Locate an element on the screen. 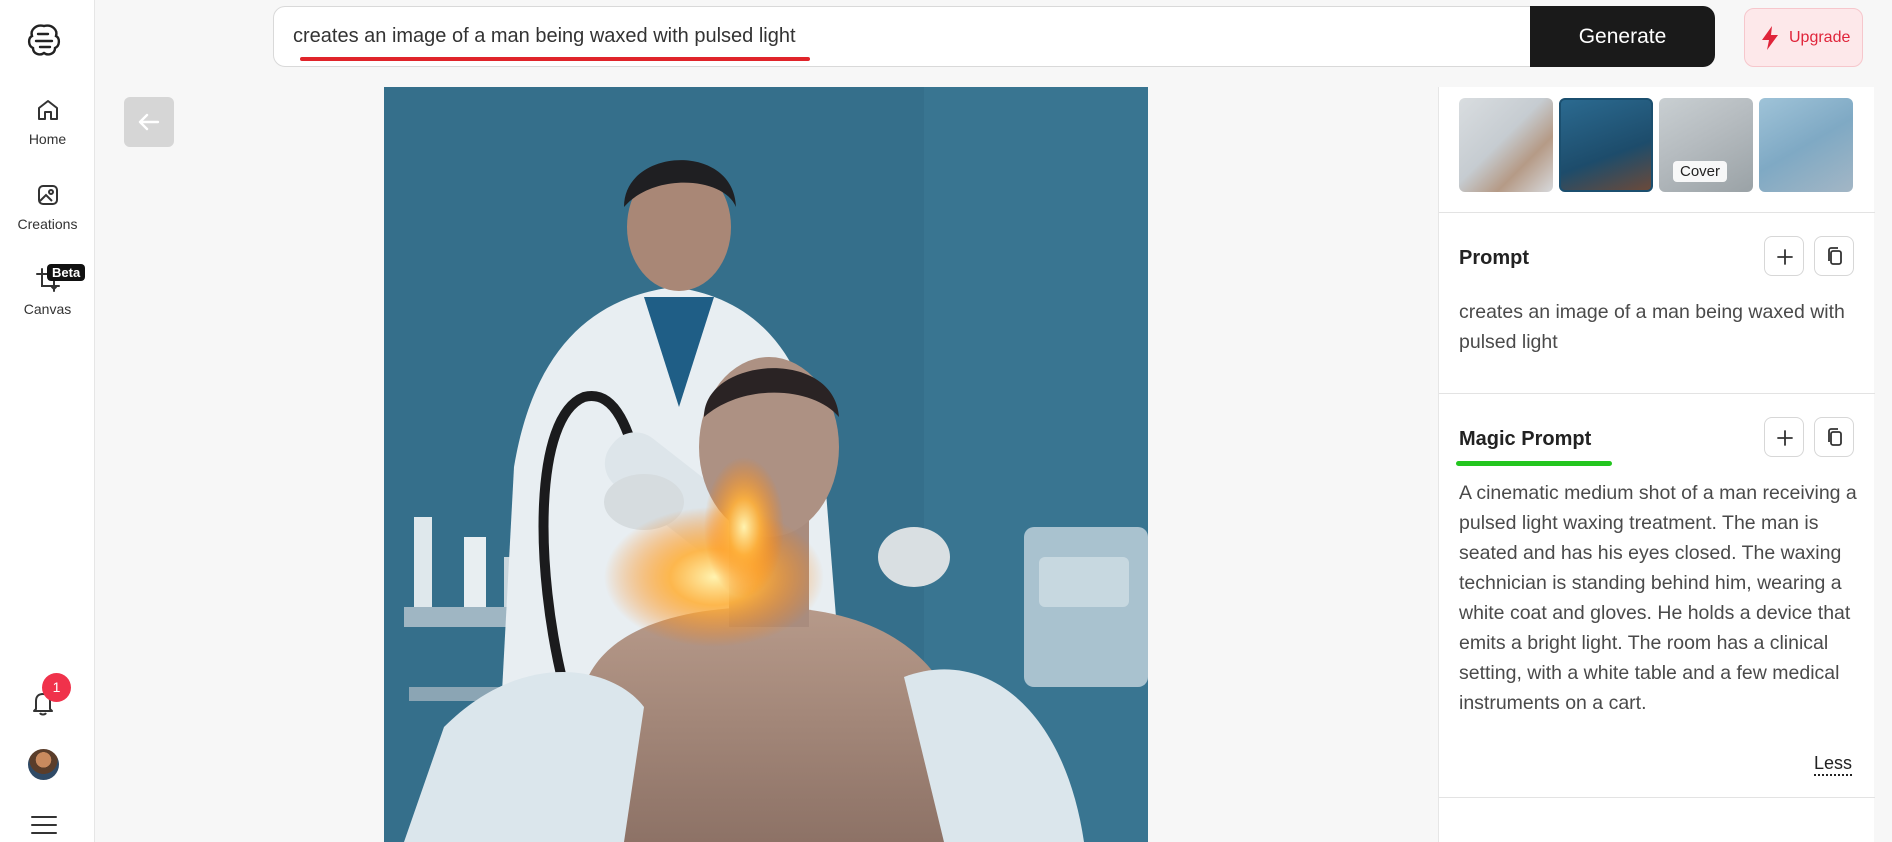 The height and width of the screenshot is (842, 1892). notification-badge: 1 is located at coordinates (56, 687).